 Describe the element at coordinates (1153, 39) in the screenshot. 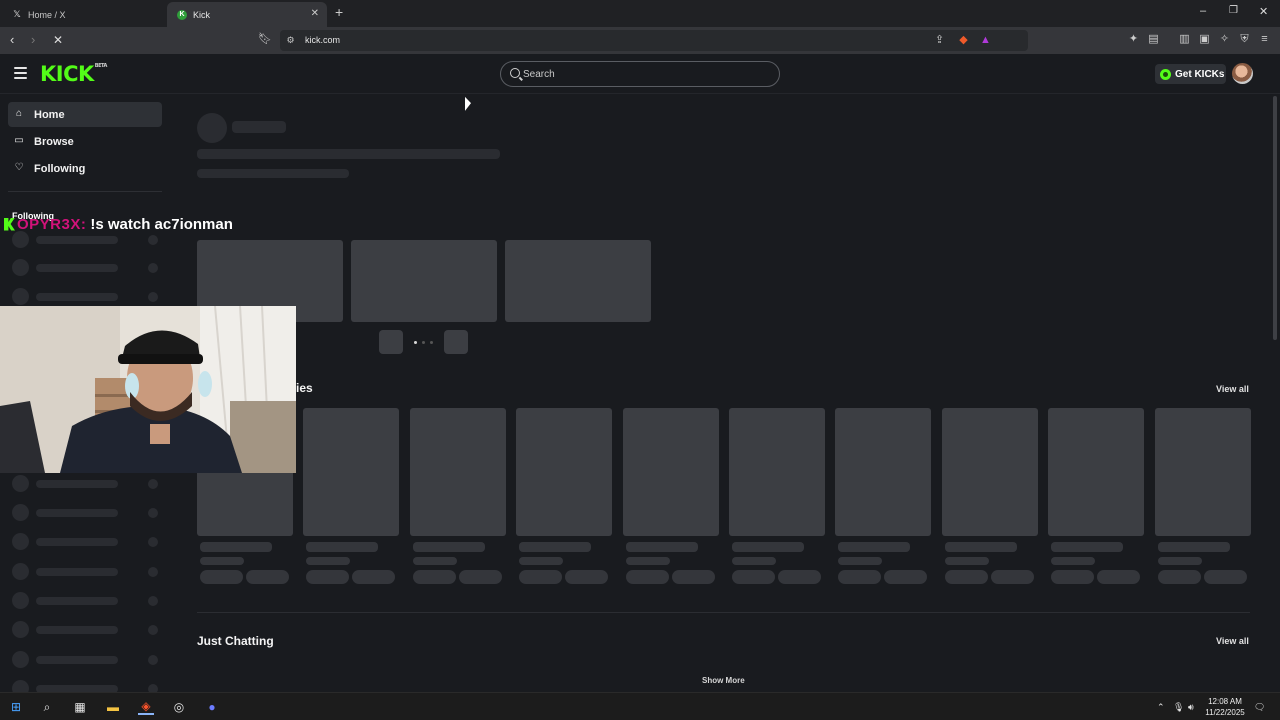

I see `tab-groups-icon: ▤` at that location.